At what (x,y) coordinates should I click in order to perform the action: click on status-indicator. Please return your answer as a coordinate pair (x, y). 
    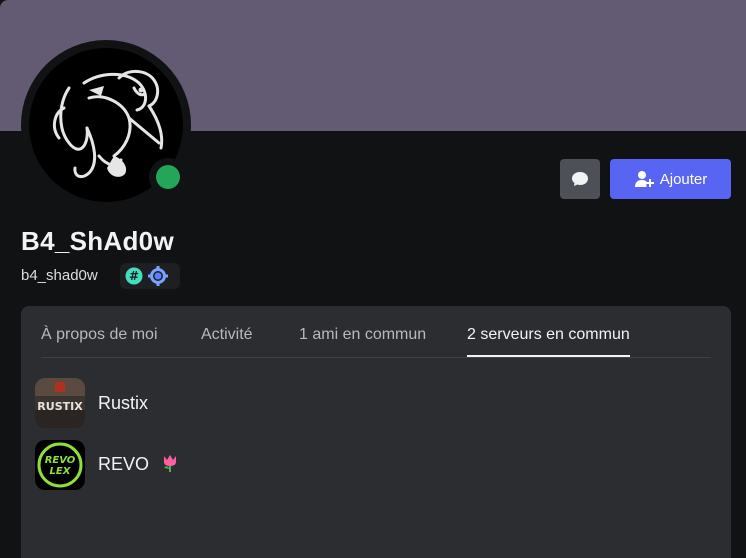
    Looking at the image, I should click on (168, 177).